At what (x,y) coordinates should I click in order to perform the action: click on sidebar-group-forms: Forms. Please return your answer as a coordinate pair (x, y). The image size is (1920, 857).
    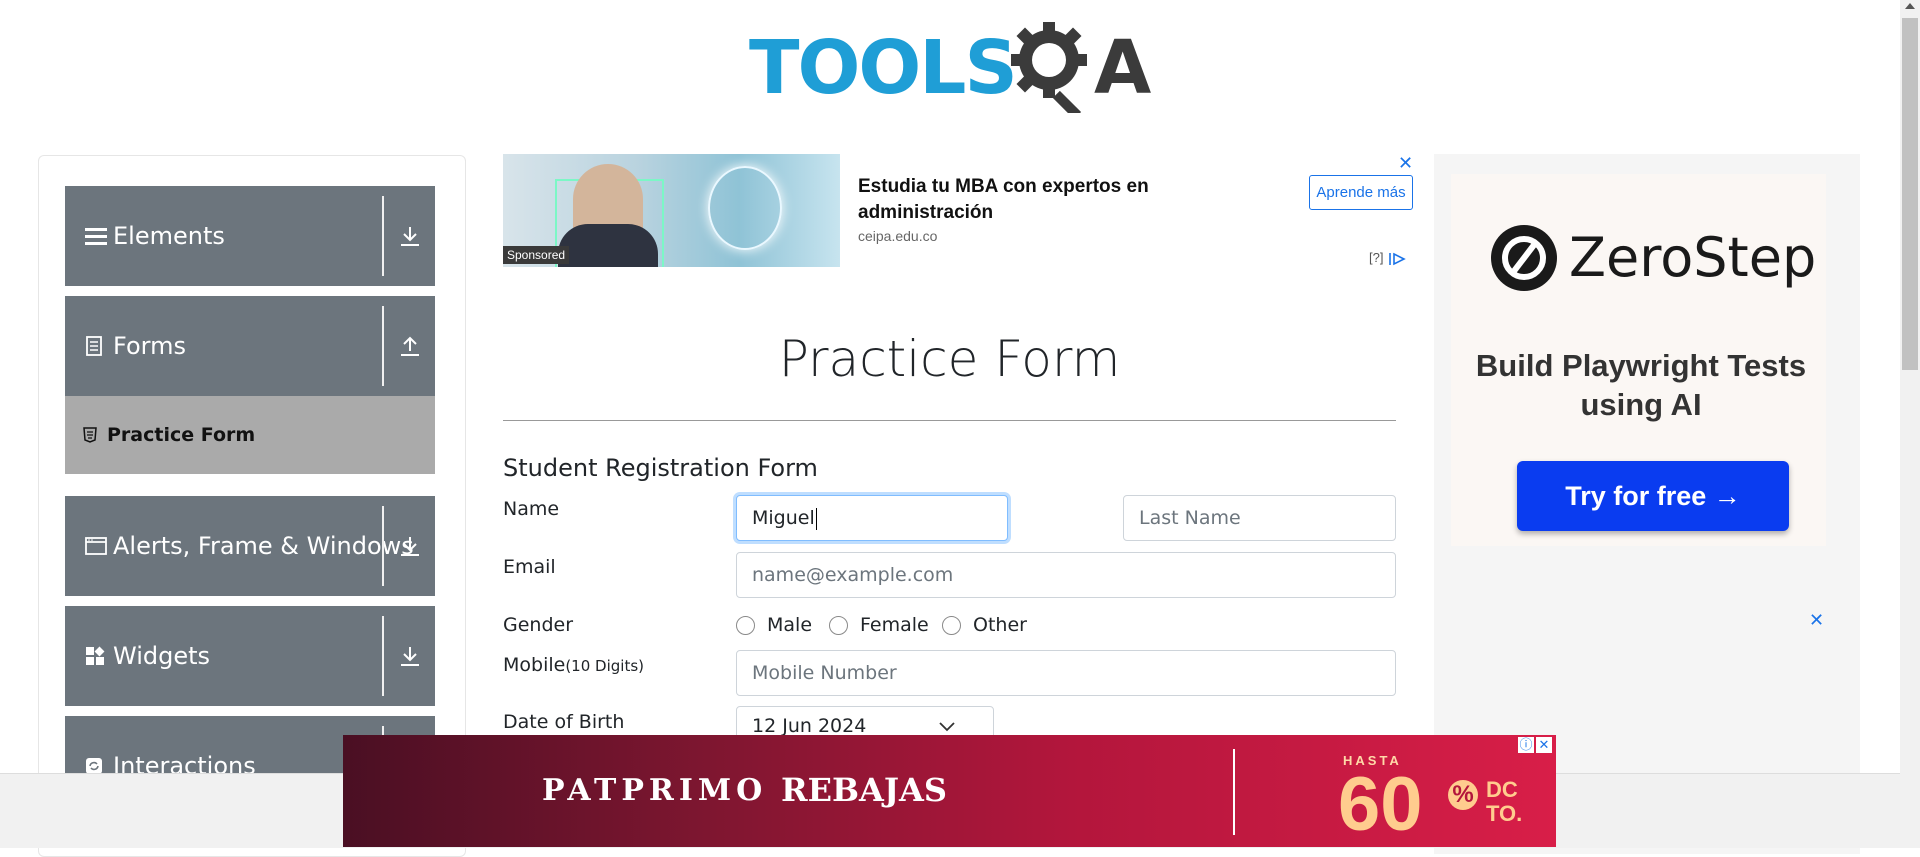
    Looking at the image, I should click on (250, 346).